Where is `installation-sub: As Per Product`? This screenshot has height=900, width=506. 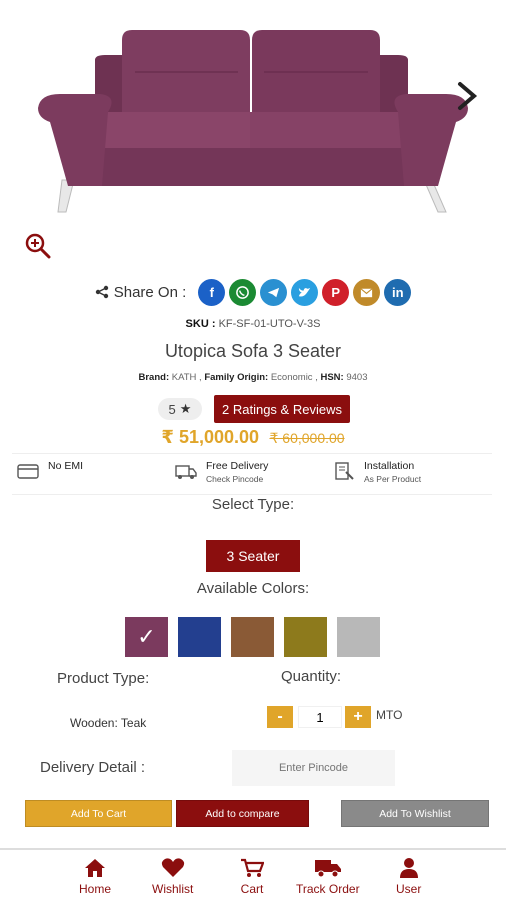
installation-sub: As Per Product is located at coordinates (393, 479).